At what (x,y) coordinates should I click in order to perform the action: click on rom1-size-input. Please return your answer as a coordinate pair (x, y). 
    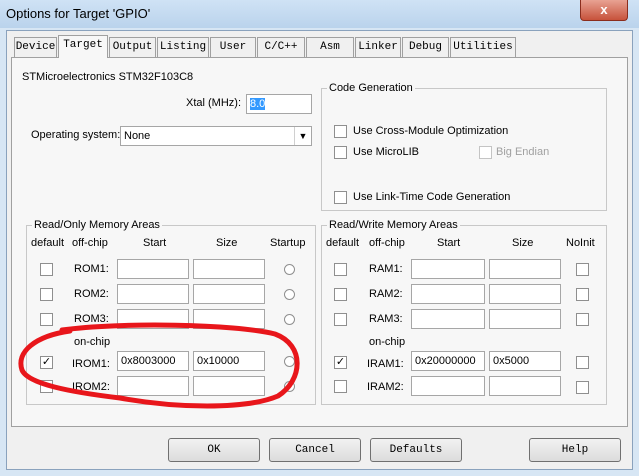
    Looking at the image, I should click on (229, 269).